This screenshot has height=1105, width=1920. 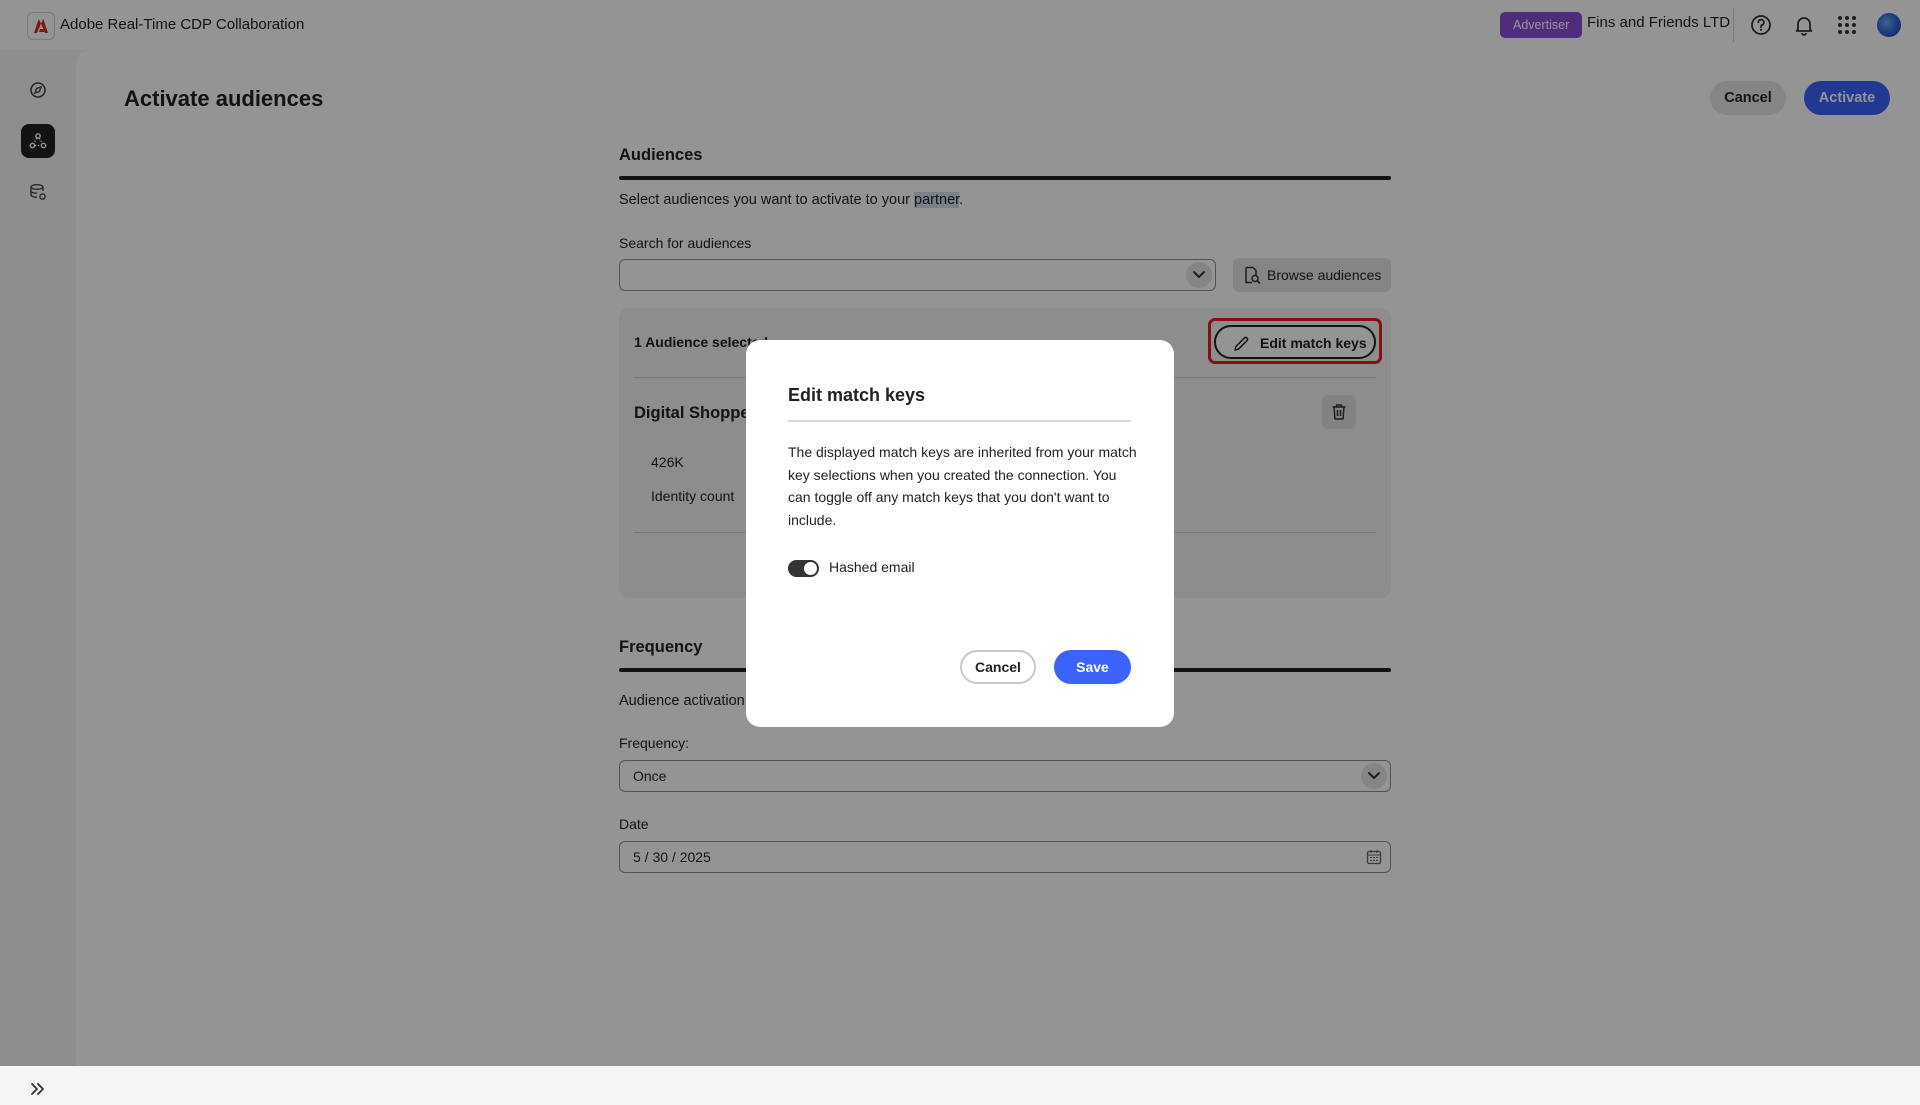 What do you see at coordinates (803, 568) in the screenshot?
I see `hashed-email-toggle` at bounding box center [803, 568].